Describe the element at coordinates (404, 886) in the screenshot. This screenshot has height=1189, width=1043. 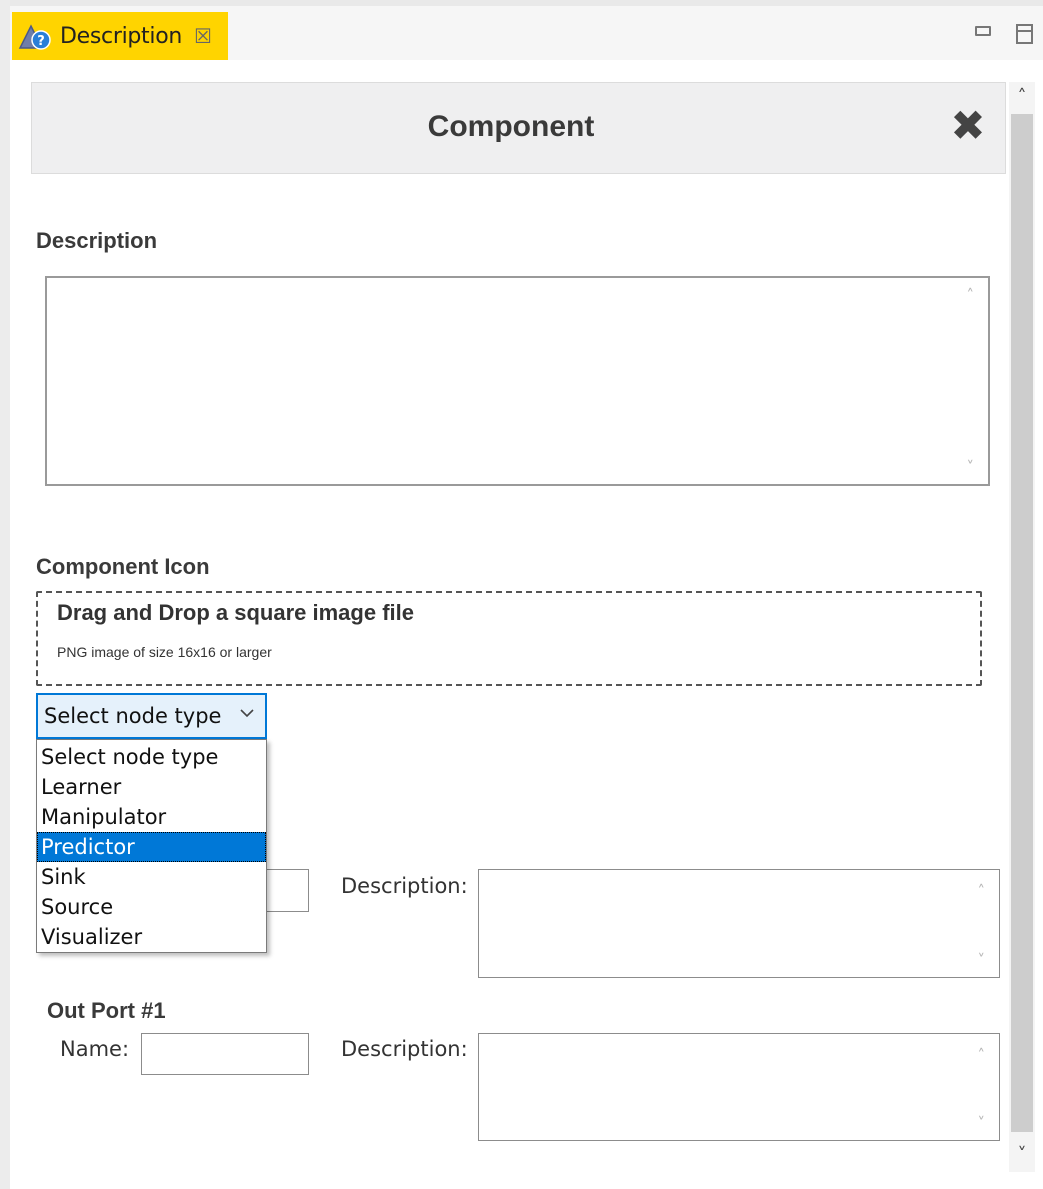
I see `in-port-description-label: Description:` at that location.